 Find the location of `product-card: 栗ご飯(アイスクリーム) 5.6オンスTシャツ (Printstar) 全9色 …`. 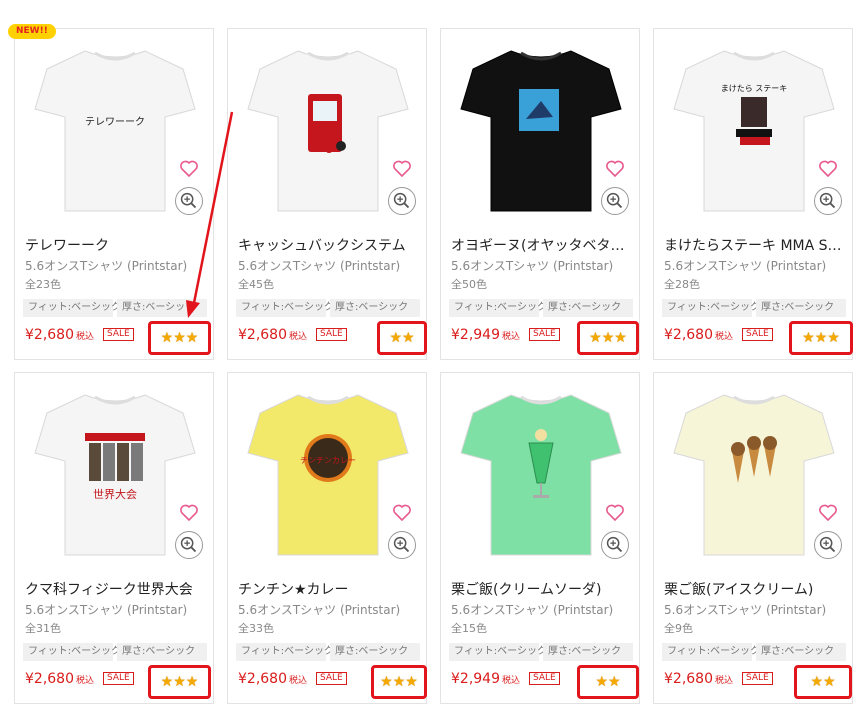

product-card: 栗ご飯(アイスクリーム) 5.6オンスTシャツ (Printstar) 全9色 … is located at coordinates (753, 538).